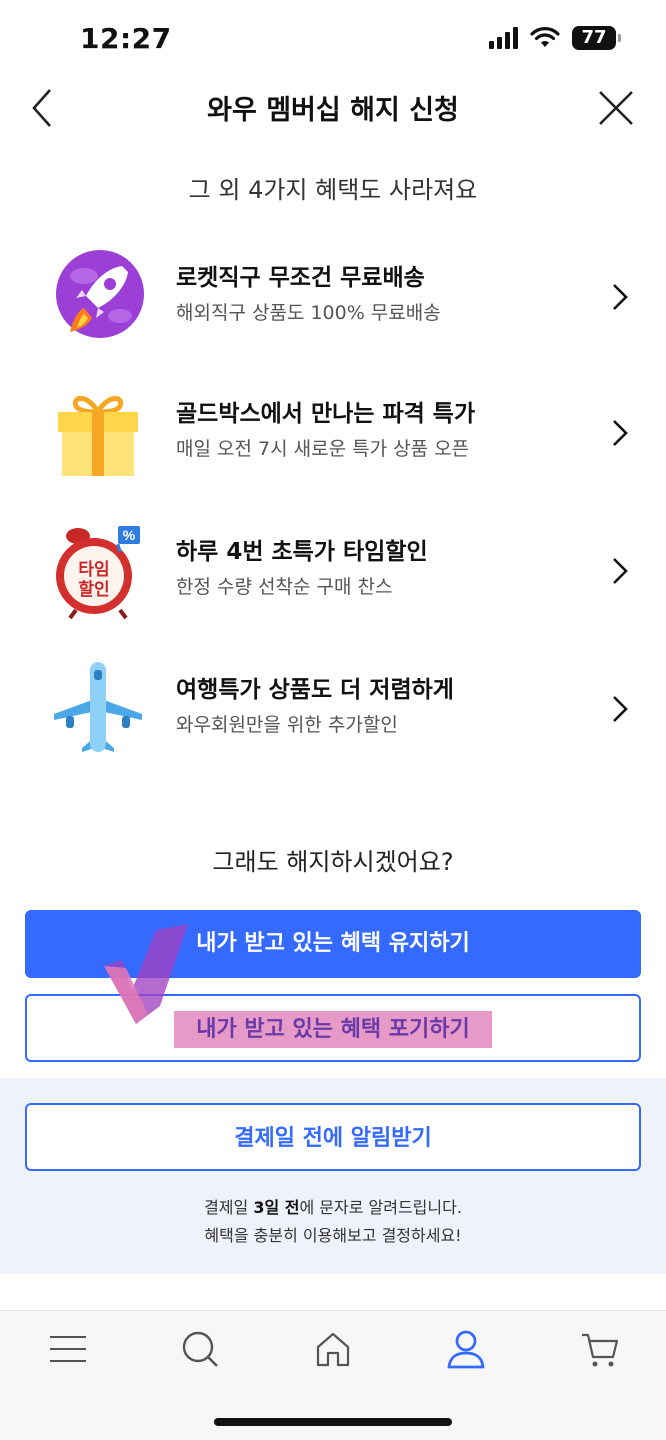 The width and height of the screenshot is (666, 1440). I want to click on status-bar: 12:27 77, so click(333, 40).